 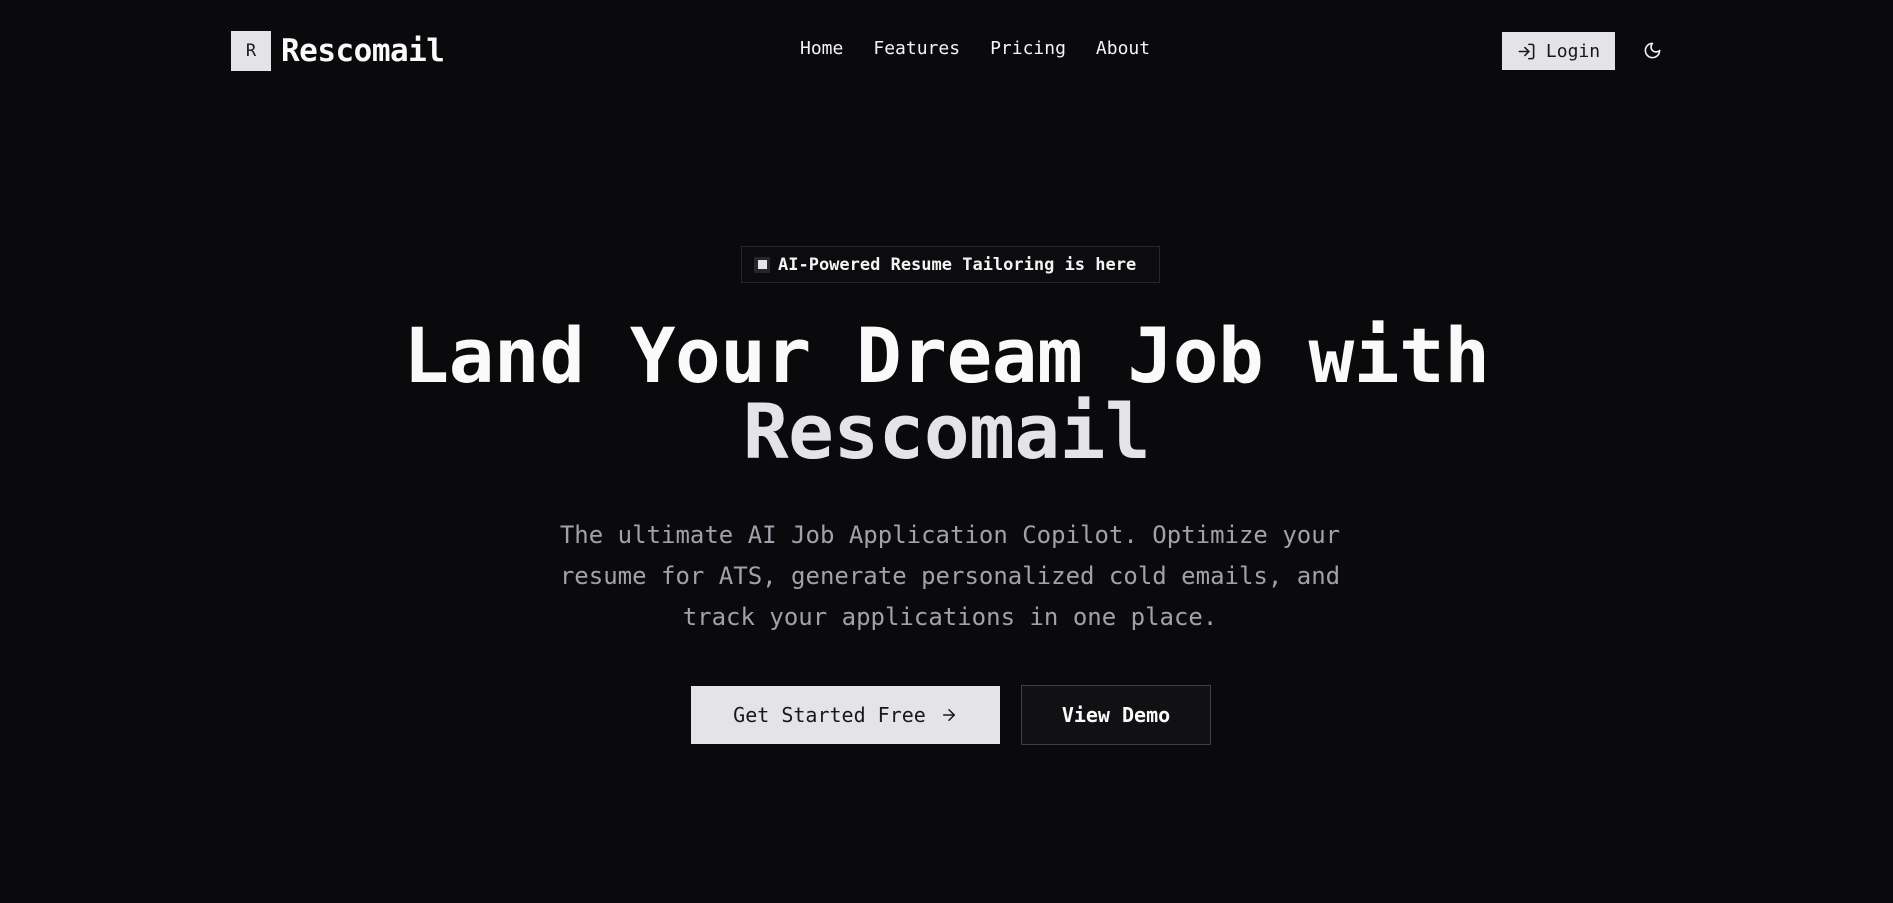 I want to click on nav-pricing-link: Pricing, so click(x=1028, y=48).